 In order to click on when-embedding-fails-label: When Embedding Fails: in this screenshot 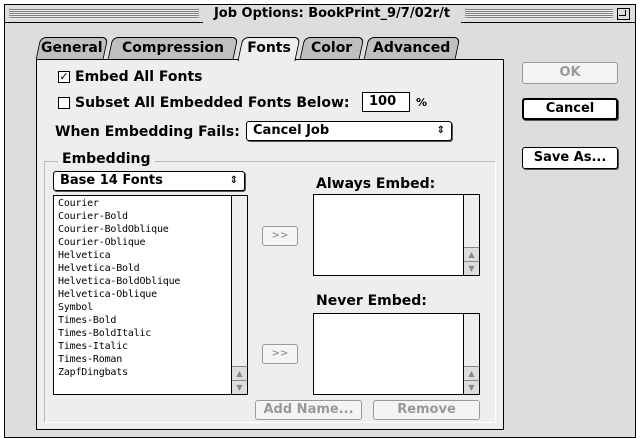, I will do `click(147, 132)`.